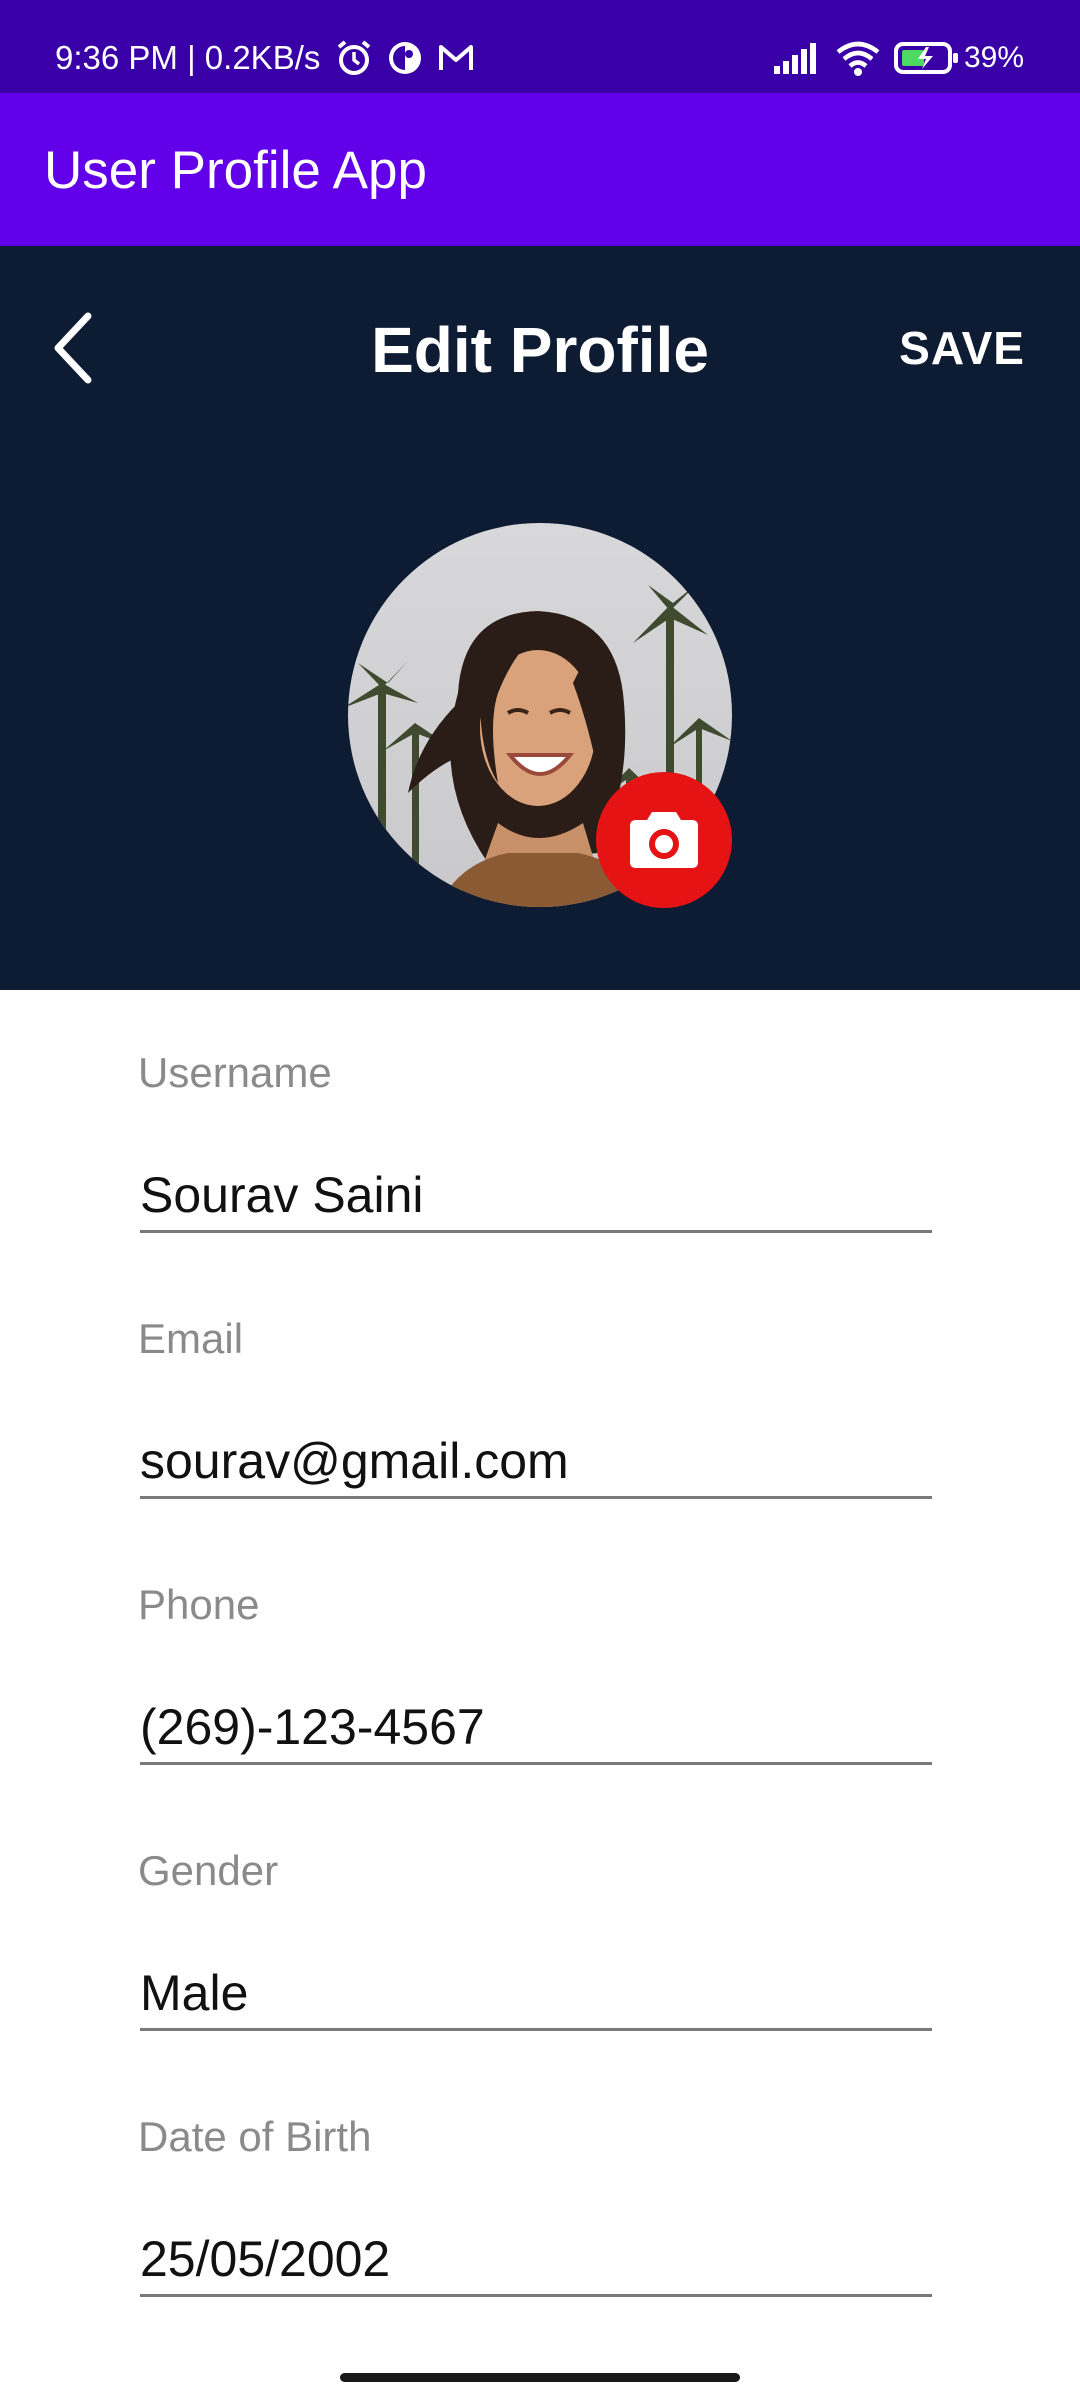  What do you see at coordinates (927, 58) in the screenshot?
I see `battery-icon` at bounding box center [927, 58].